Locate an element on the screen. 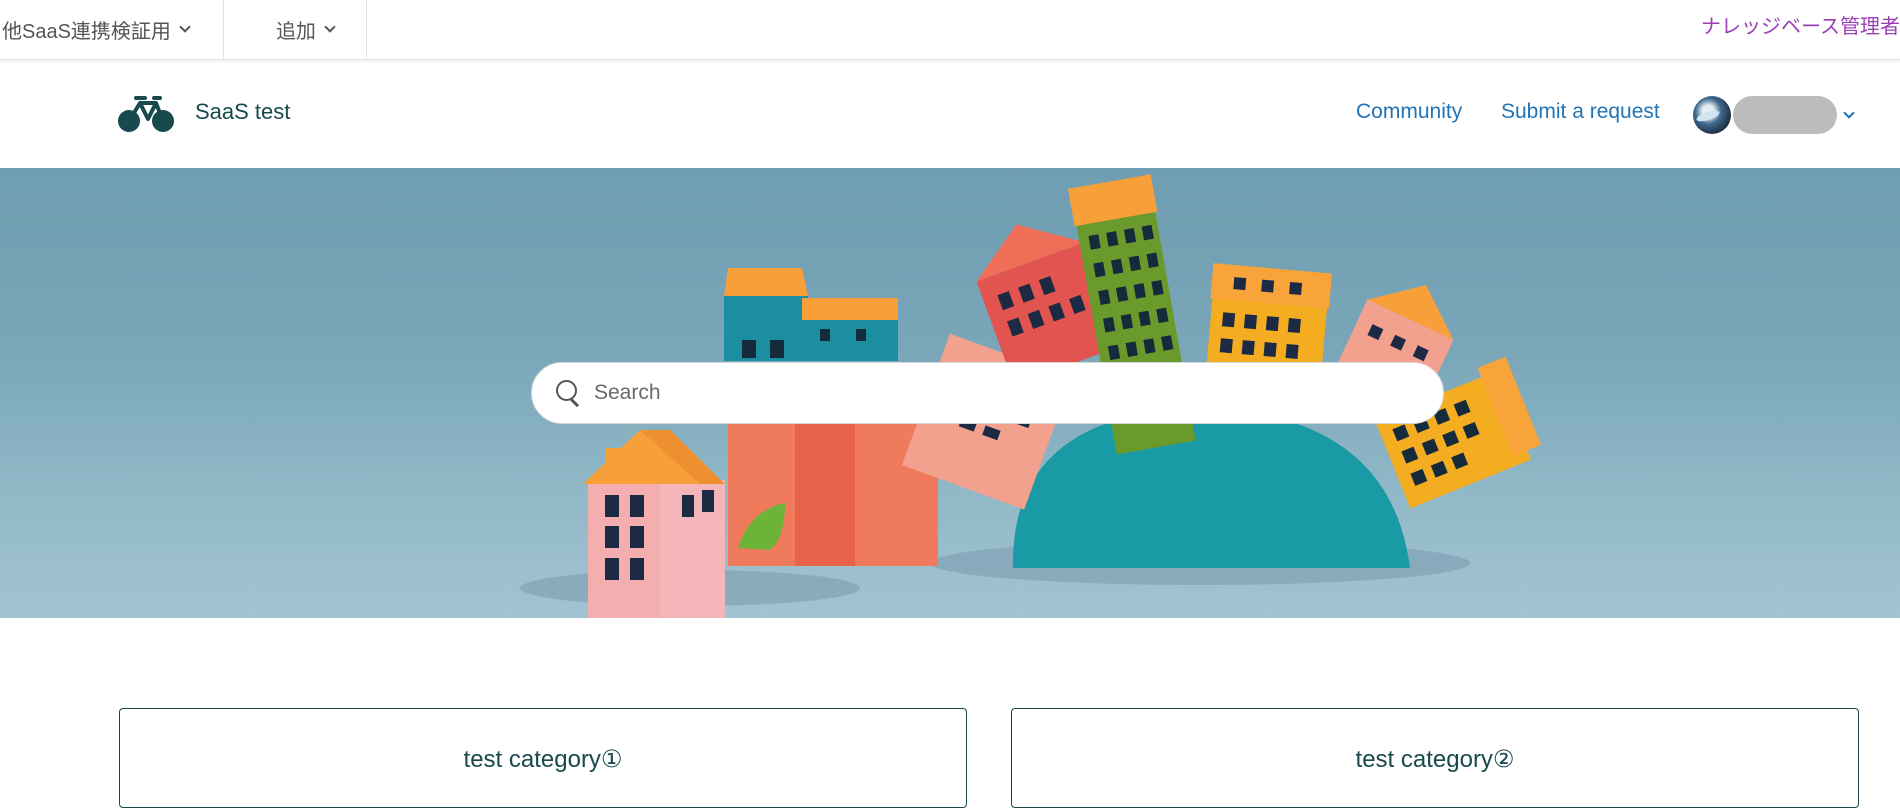 The image size is (1900, 808). user-name-redacted is located at coordinates (1785, 115).